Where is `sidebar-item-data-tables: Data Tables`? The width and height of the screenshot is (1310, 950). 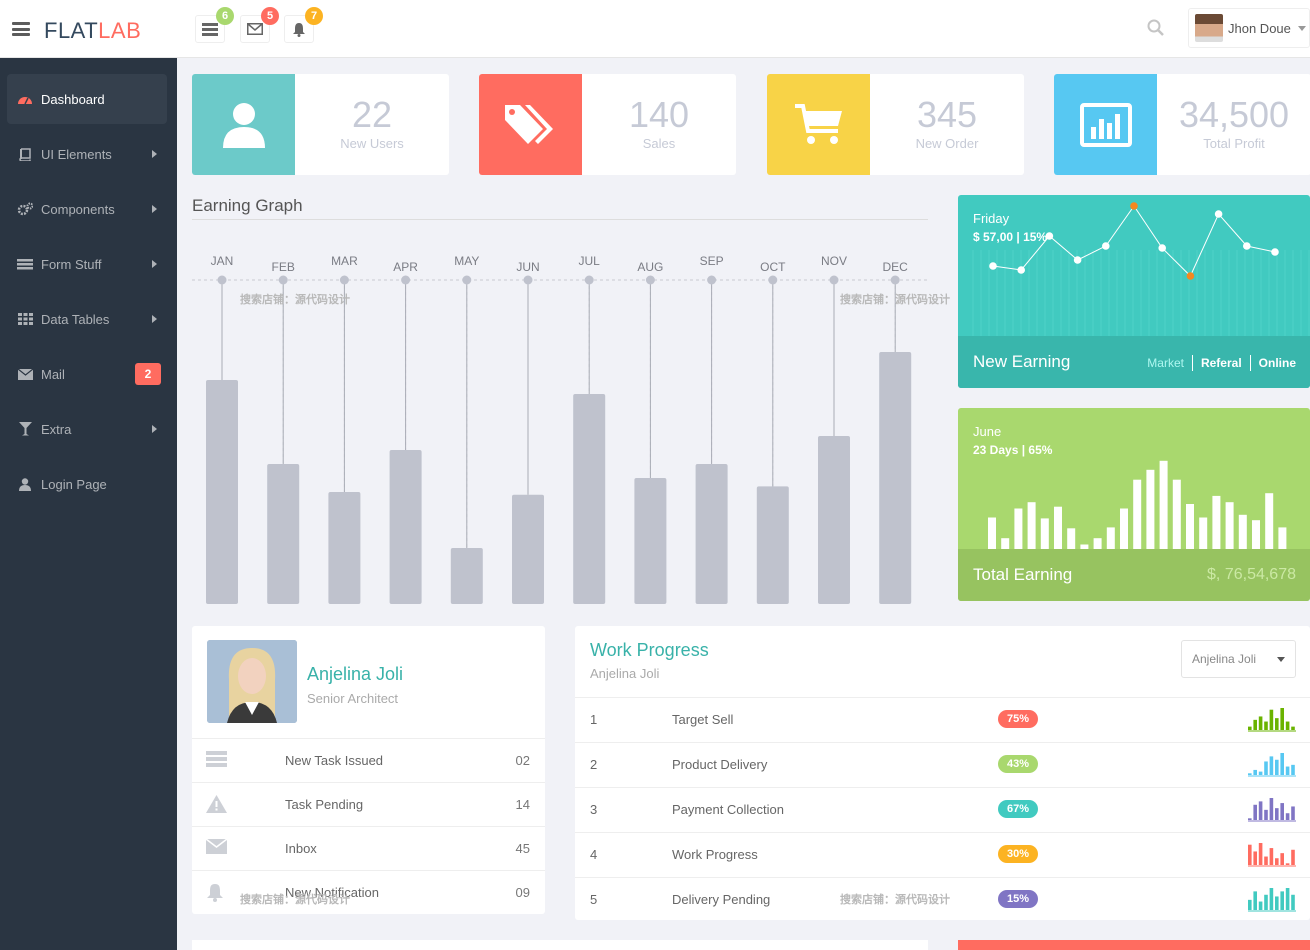
sidebar-item-data-tables: Data Tables is located at coordinates (87, 319).